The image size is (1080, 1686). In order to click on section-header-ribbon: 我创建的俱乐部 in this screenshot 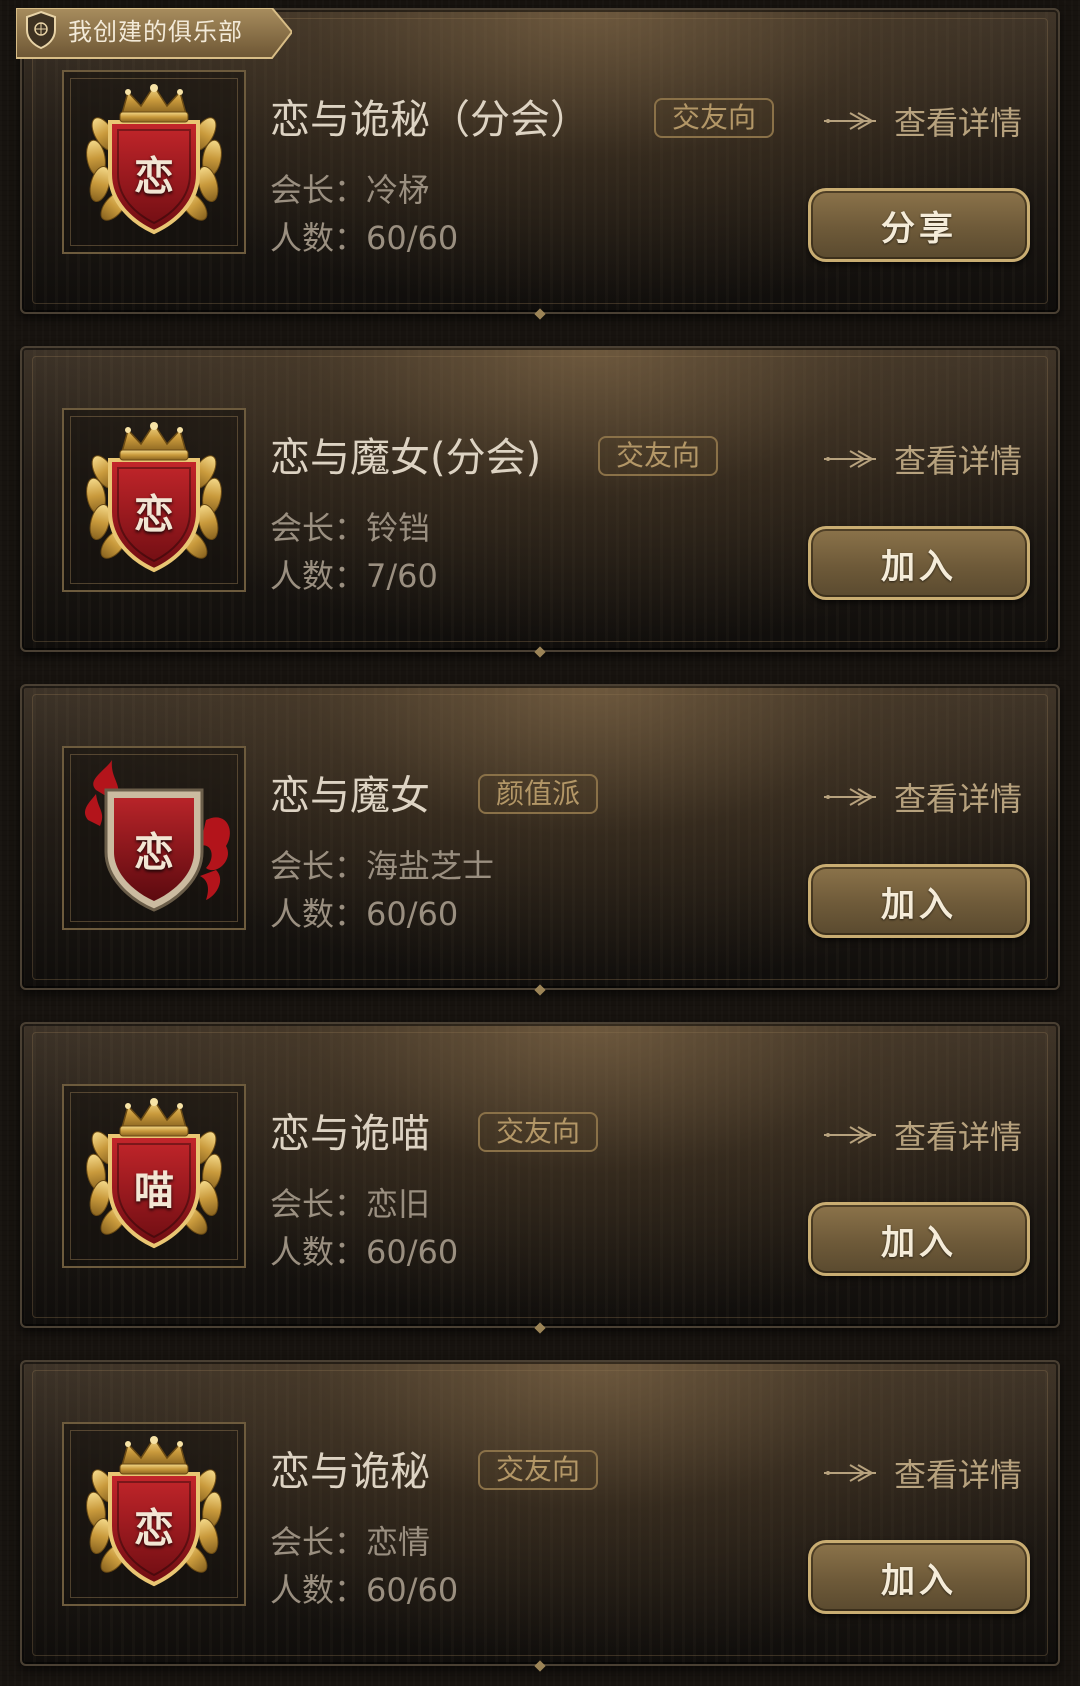, I will do `click(154, 37)`.